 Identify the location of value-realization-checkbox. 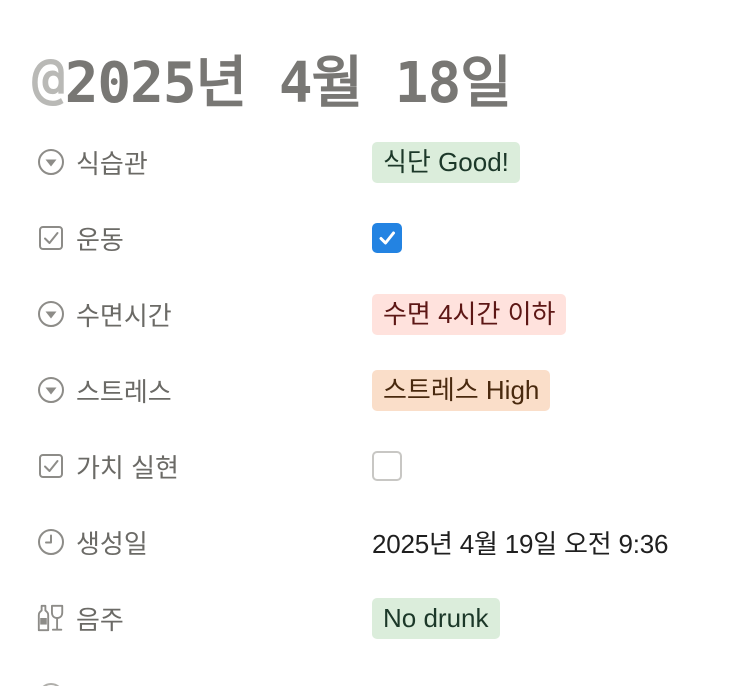
(387, 466).